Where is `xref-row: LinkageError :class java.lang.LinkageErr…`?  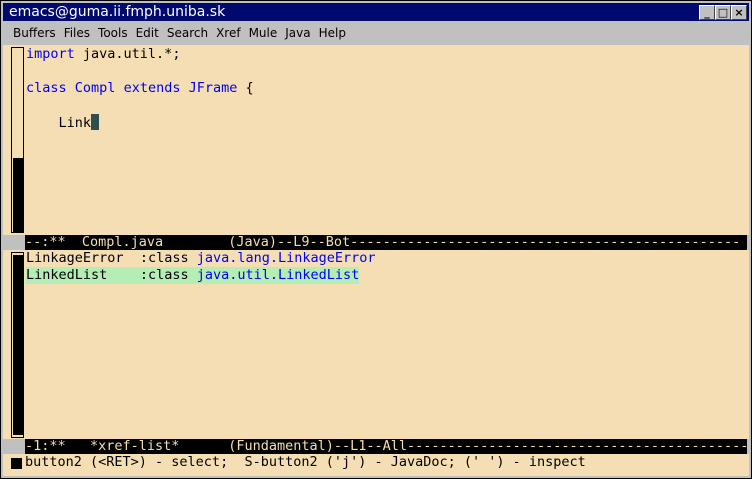 xref-row: LinkageError :class java.lang.LinkageErr… is located at coordinates (201, 258).